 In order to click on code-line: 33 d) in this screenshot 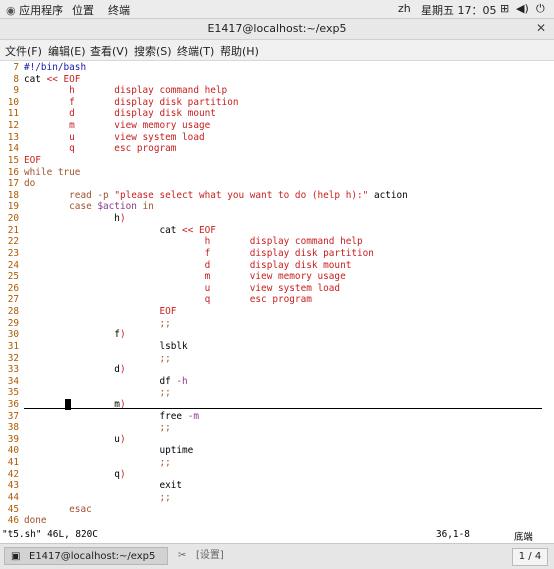, I will do `click(63, 370)`.